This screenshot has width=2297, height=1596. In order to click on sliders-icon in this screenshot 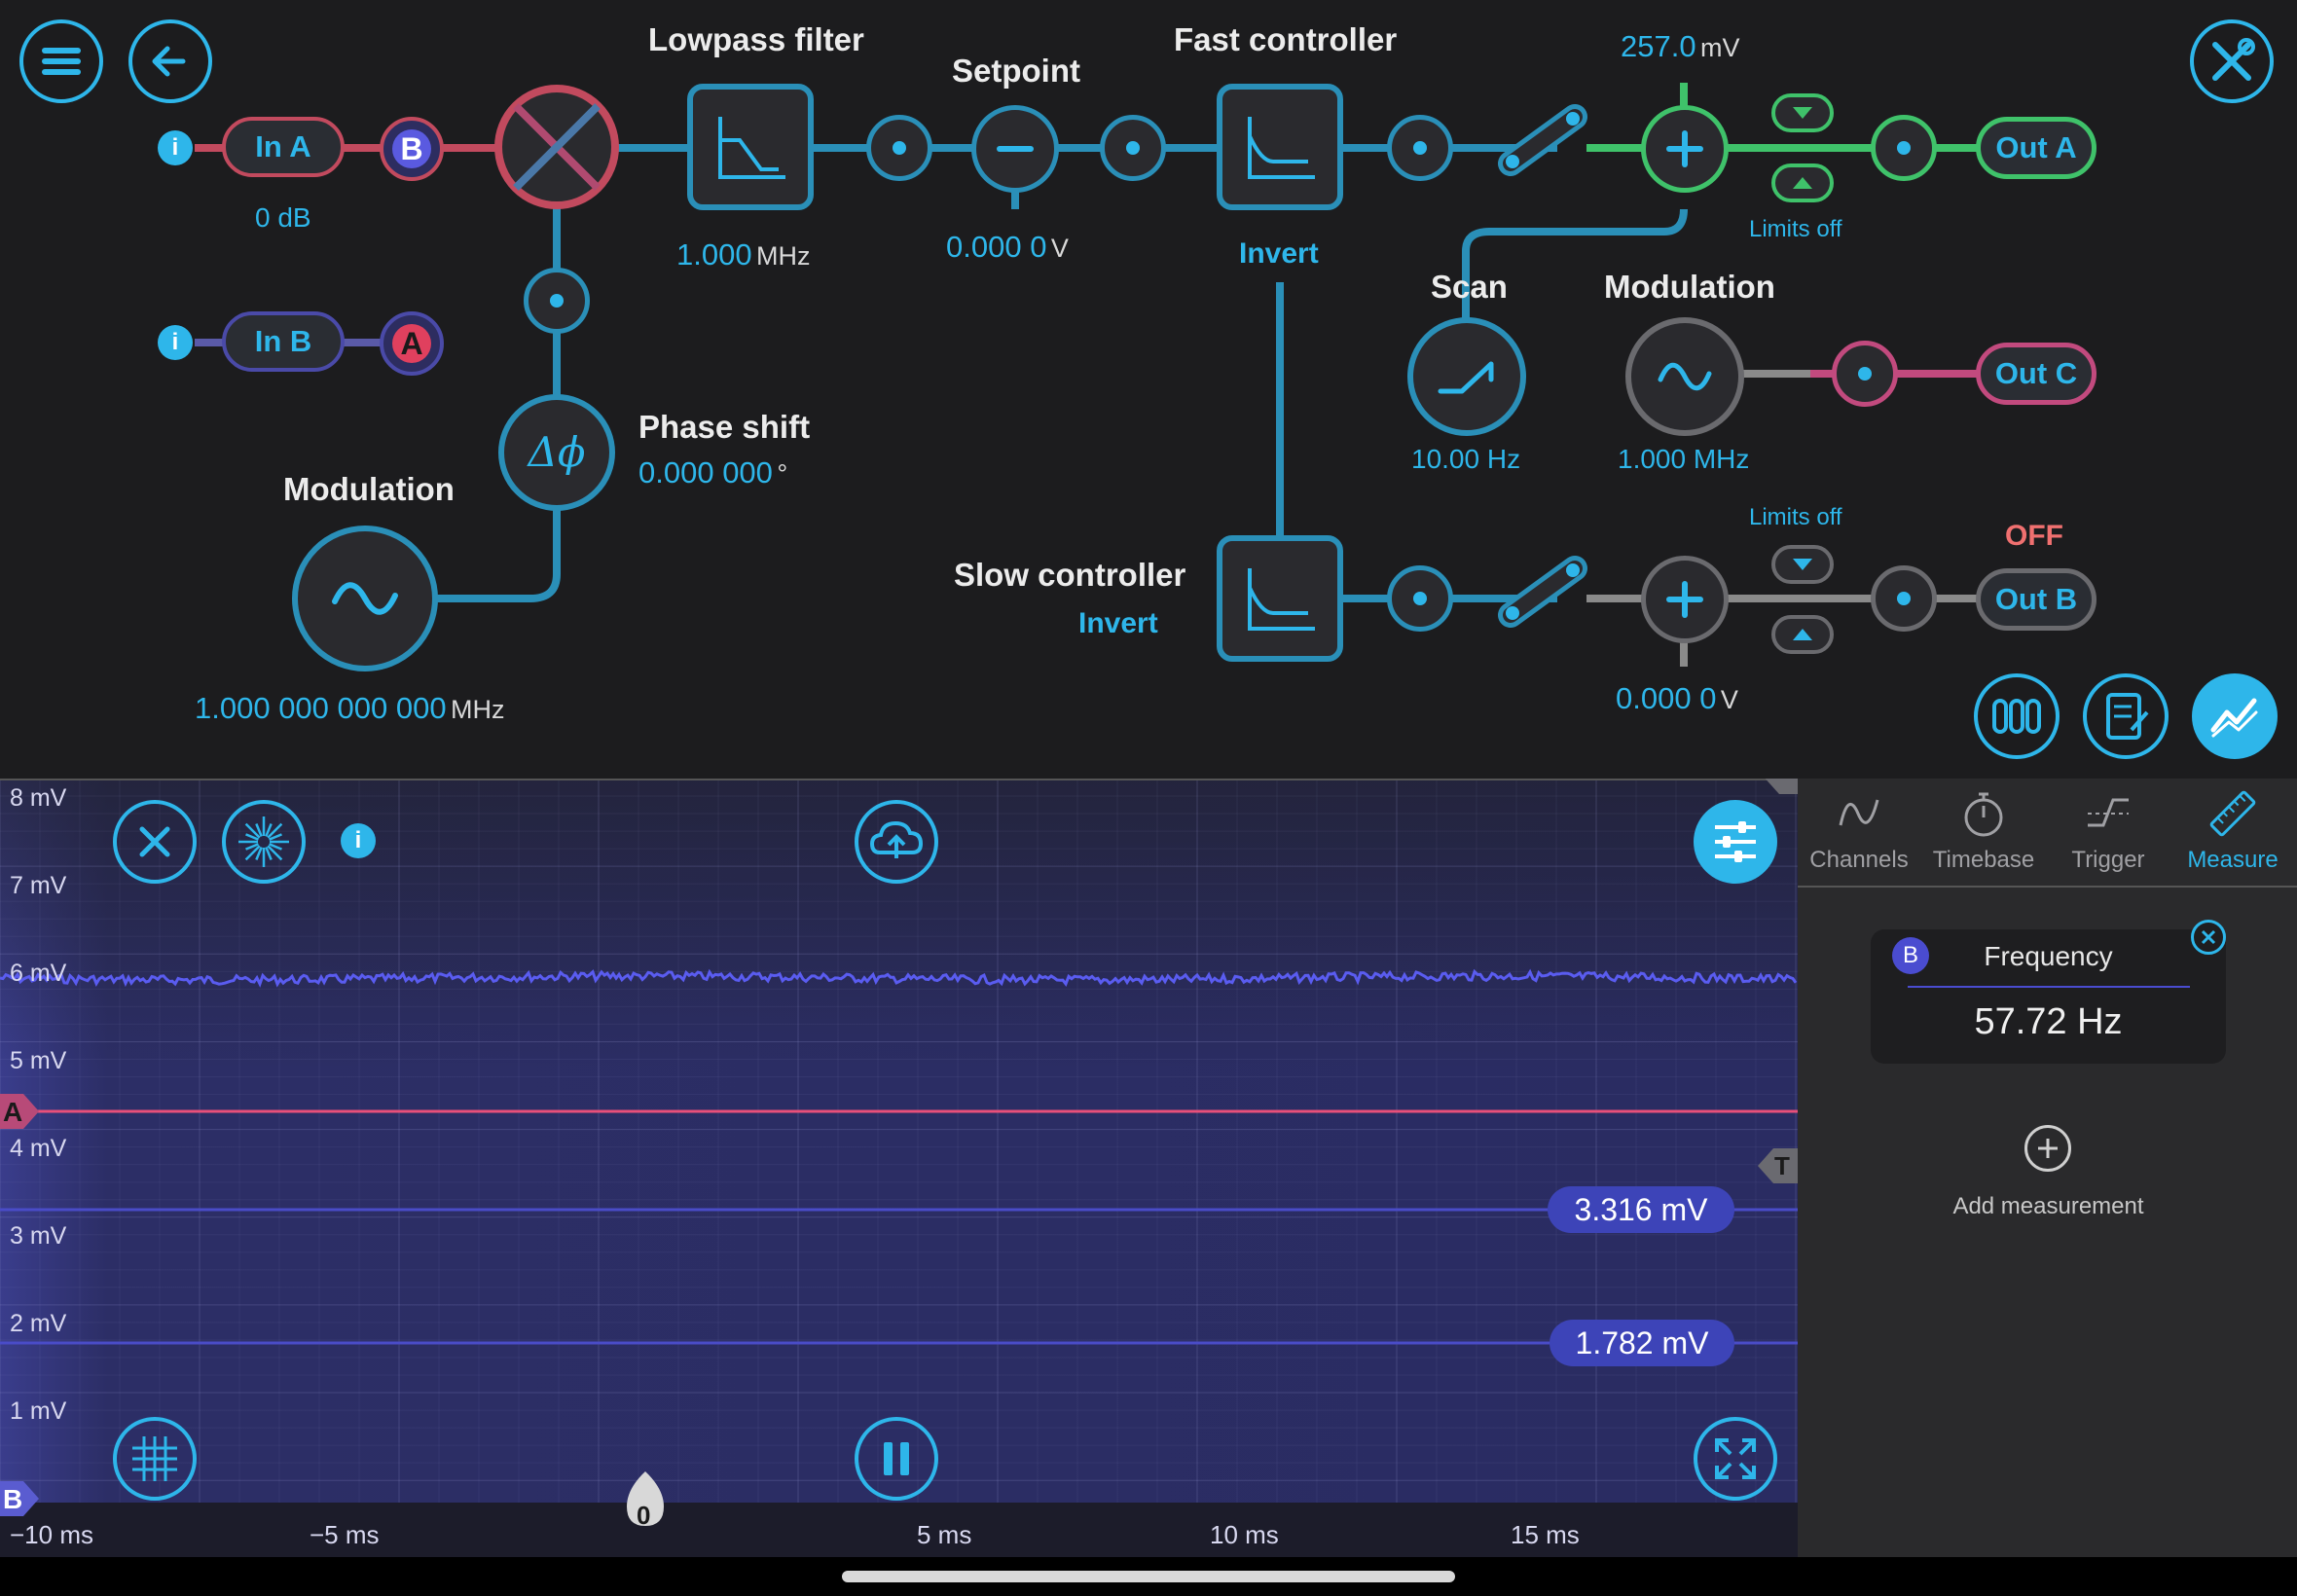, I will do `click(1735, 842)`.